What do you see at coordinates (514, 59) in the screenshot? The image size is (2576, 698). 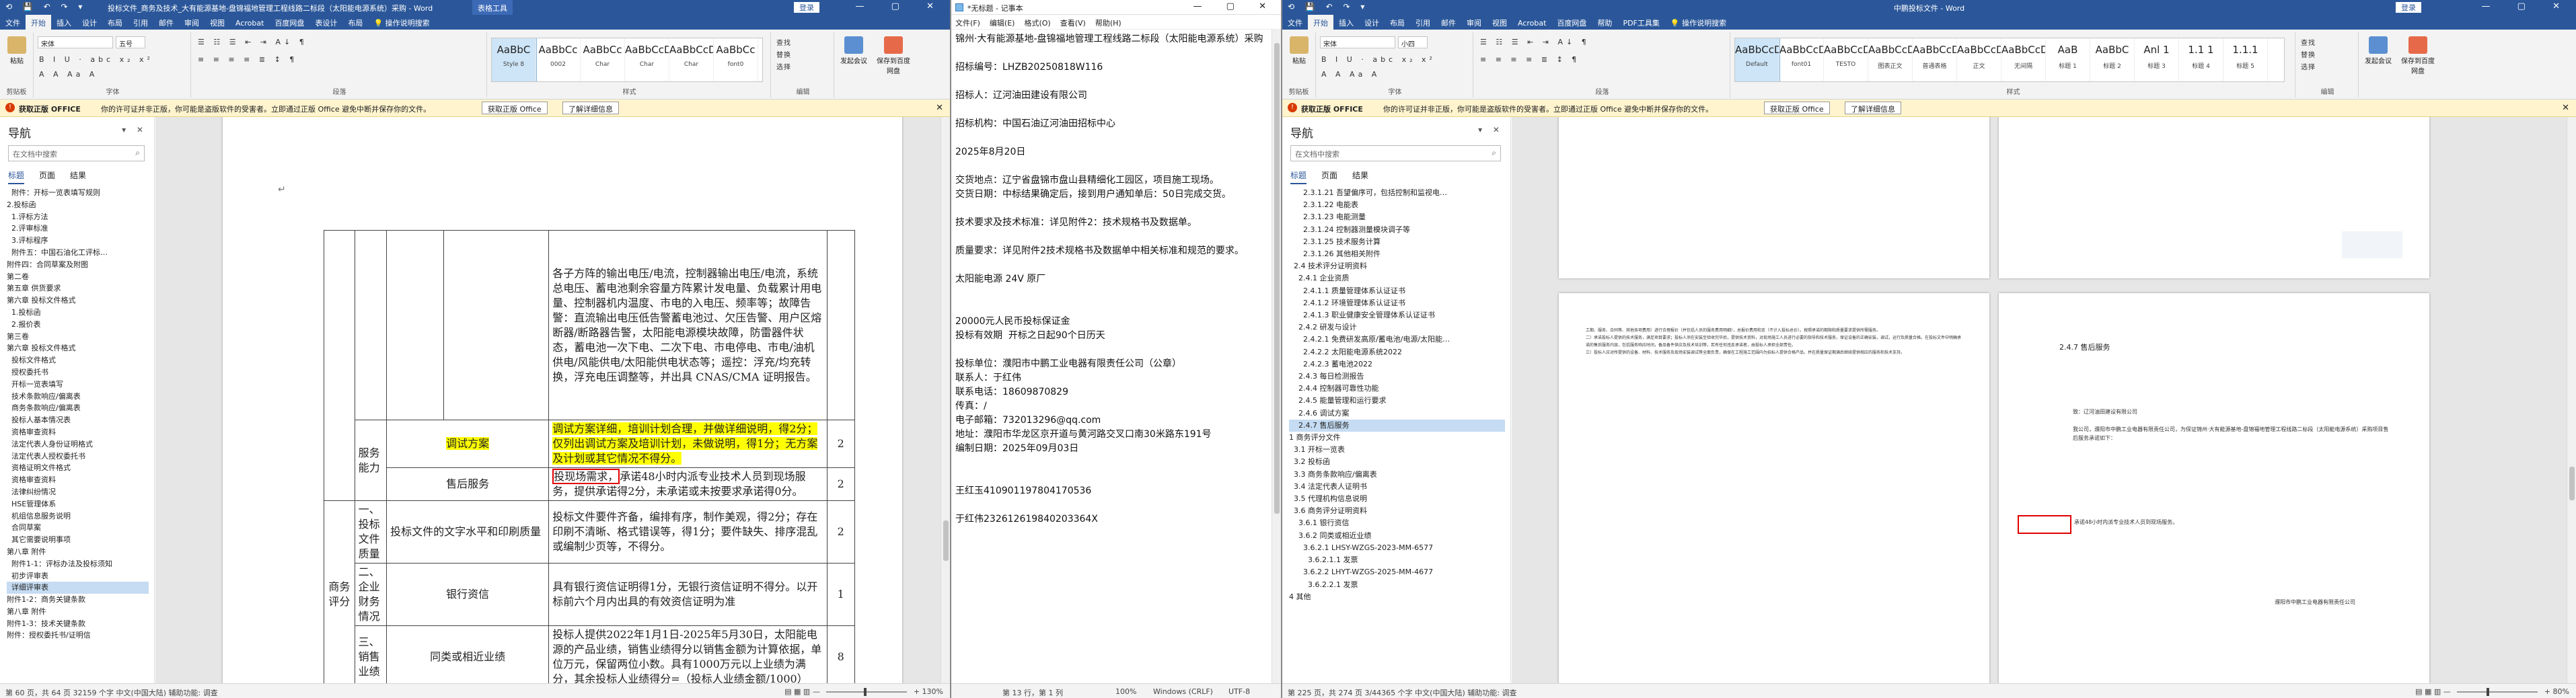 I see `style-item: AaBbC Style 8` at bounding box center [514, 59].